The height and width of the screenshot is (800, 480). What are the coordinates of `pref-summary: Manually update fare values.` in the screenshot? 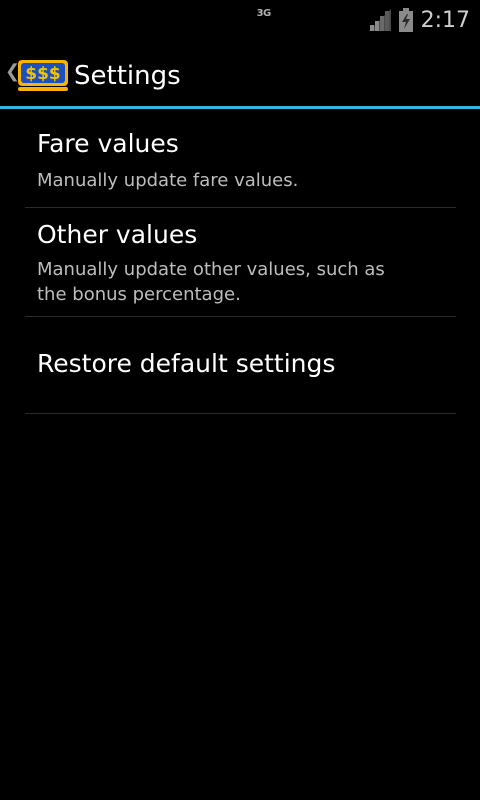 It's located at (168, 180).